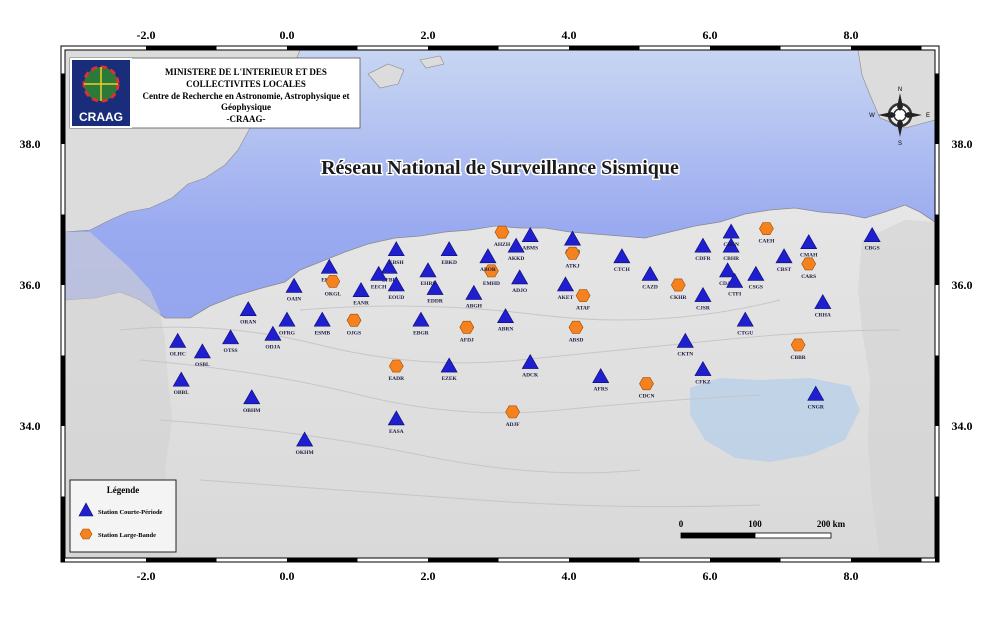 The image size is (1000, 618). What do you see at coordinates (130, 512) in the screenshot?
I see `legend-short-period-label: Station Courte-Période` at bounding box center [130, 512].